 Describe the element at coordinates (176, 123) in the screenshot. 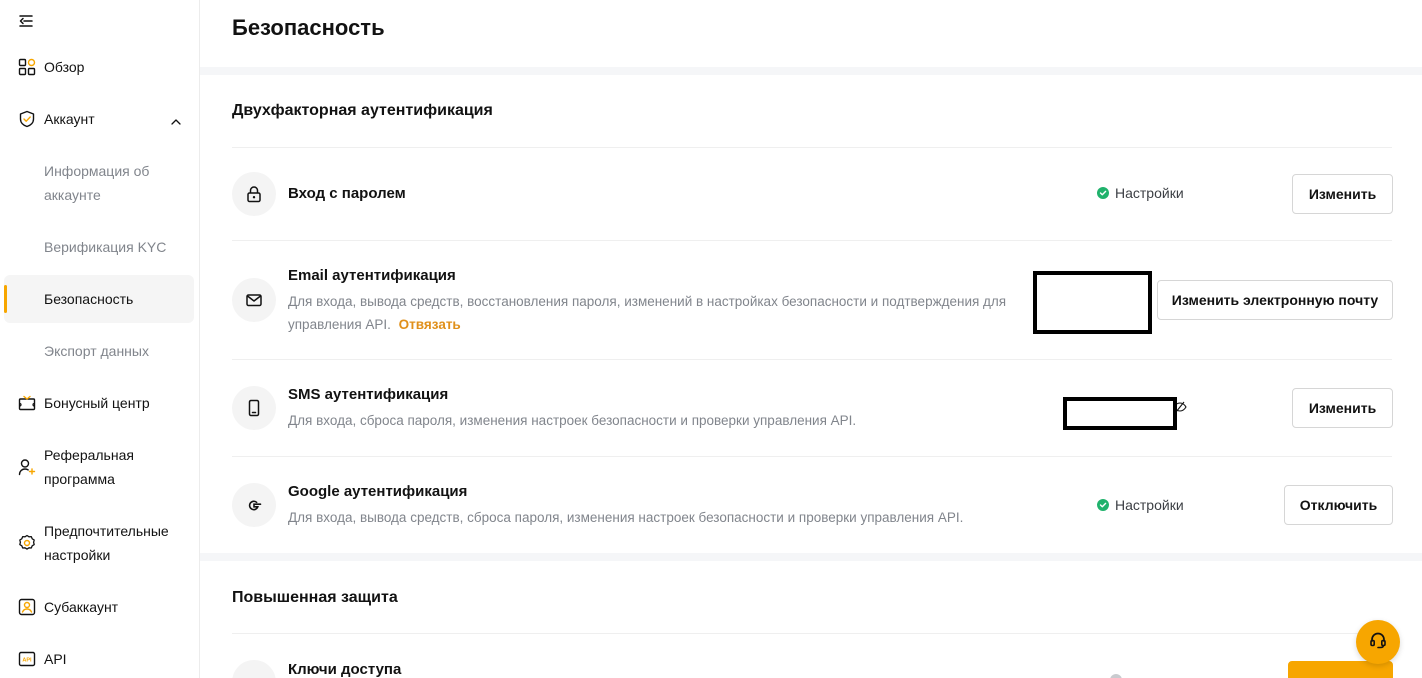

I see `chevron-up-icon` at that location.